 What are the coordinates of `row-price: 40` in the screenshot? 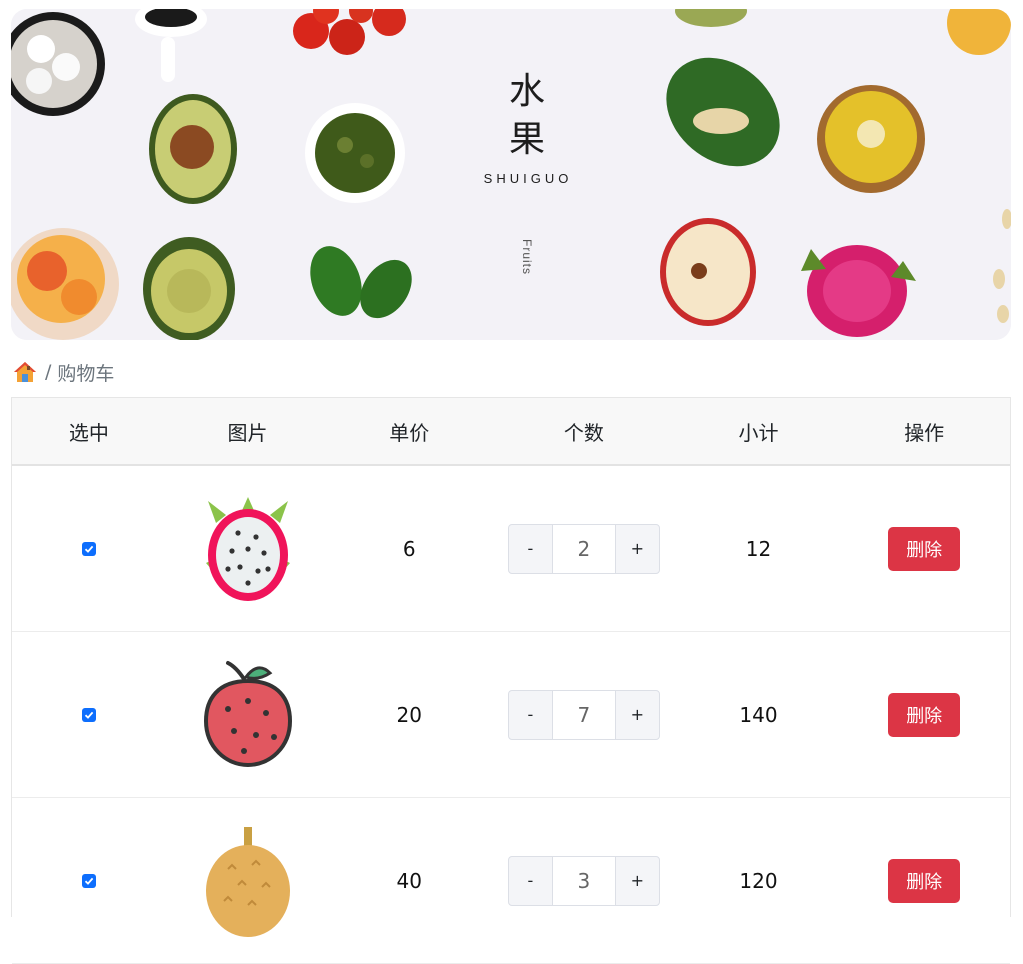 It's located at (409, 880).